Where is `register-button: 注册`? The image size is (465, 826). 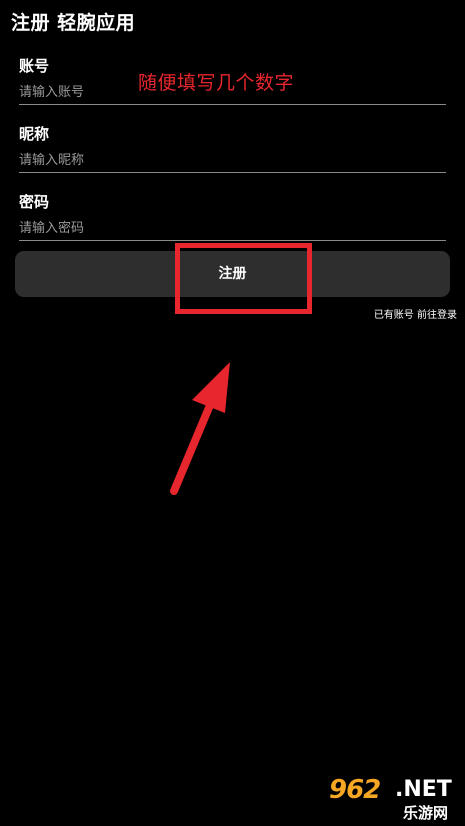
register-button: 注册 is located at coordinates (232, 274).